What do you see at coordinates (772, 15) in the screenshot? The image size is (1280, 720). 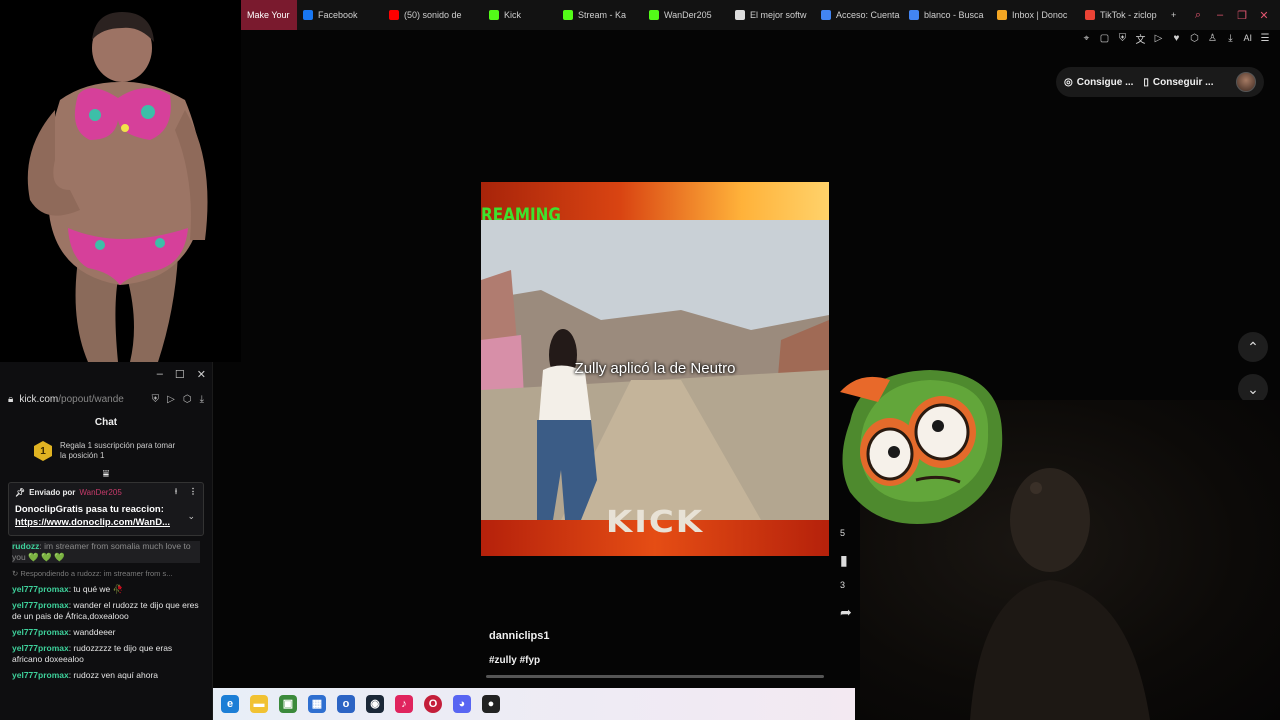 I see `browser-tab: El mejor softw` at bounding box center [772, 15].